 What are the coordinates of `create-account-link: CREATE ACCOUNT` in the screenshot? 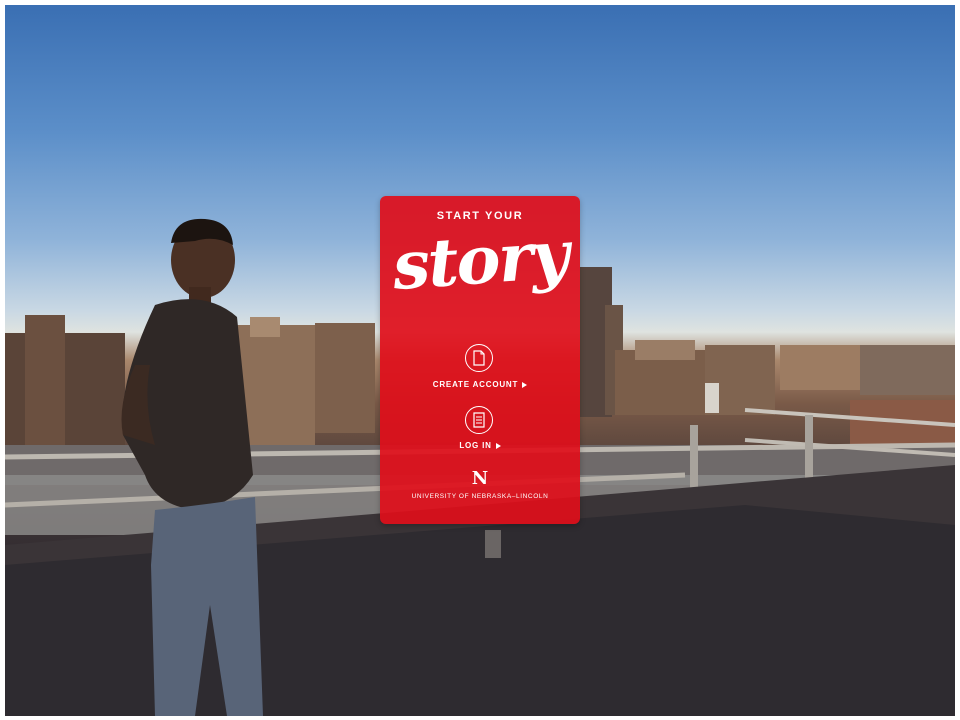 It's located at (480, 384).